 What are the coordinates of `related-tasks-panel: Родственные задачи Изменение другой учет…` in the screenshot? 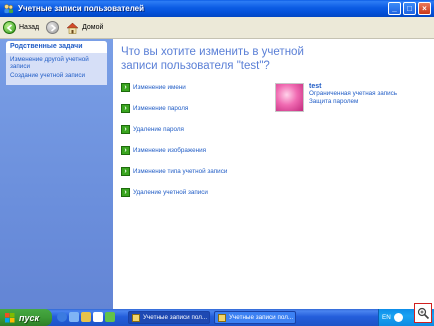 It's located at (56, 63).